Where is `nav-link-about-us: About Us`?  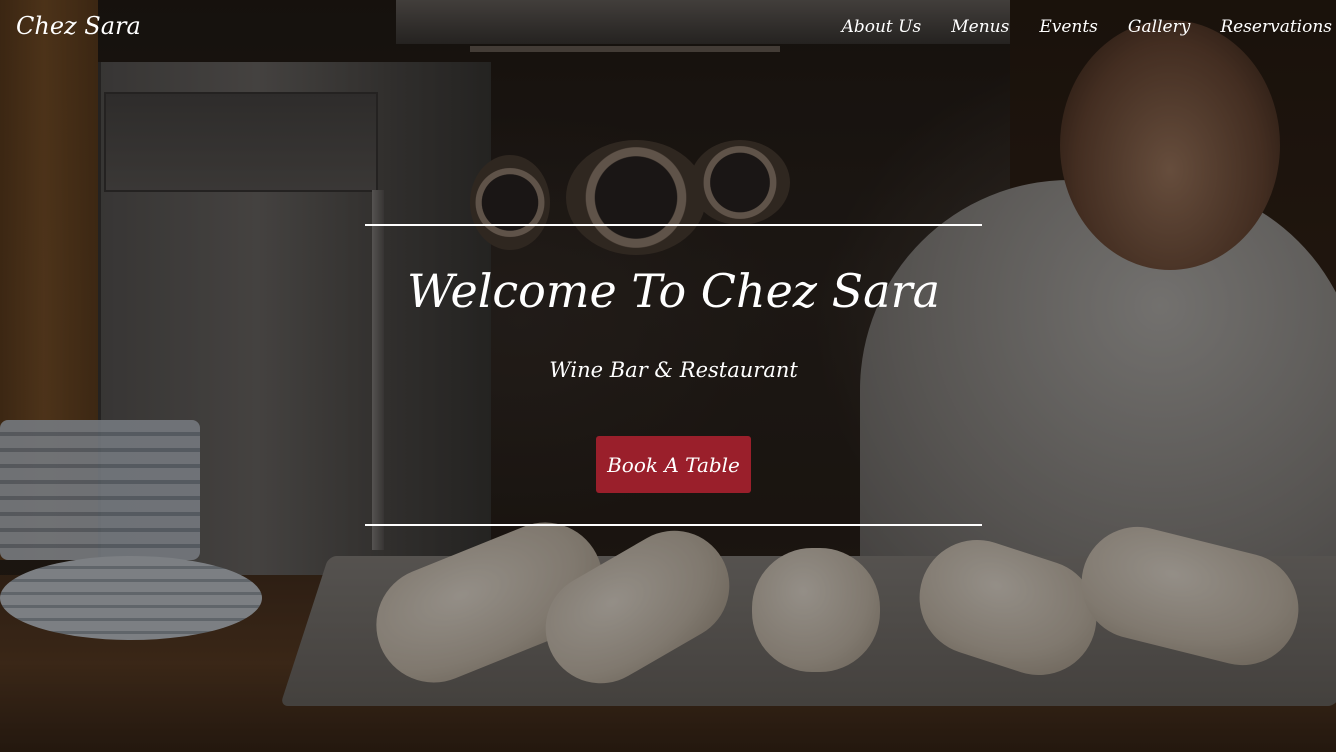 nav-link-about-us: About Us is located at coordinates (882, 27).